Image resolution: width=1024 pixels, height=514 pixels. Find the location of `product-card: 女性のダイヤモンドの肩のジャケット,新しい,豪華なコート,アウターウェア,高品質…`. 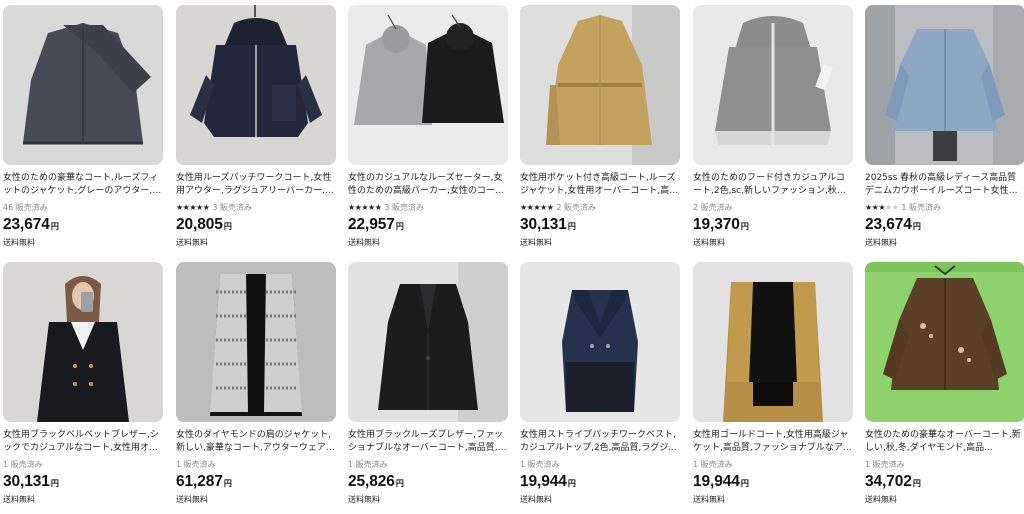

product-card: 女性のダイヤモンドの肩のジャケット,新しい,豪華なコート,アウターウェア,高品質… is located at coordinates (256, 383).